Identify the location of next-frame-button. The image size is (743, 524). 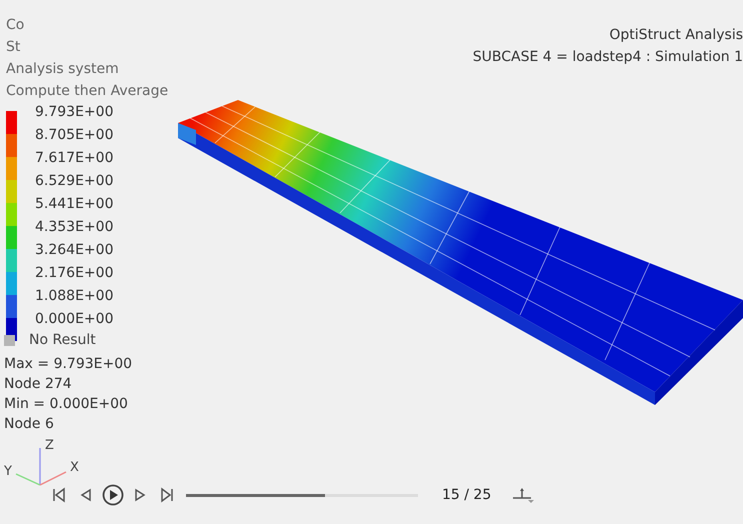
(140, 495).